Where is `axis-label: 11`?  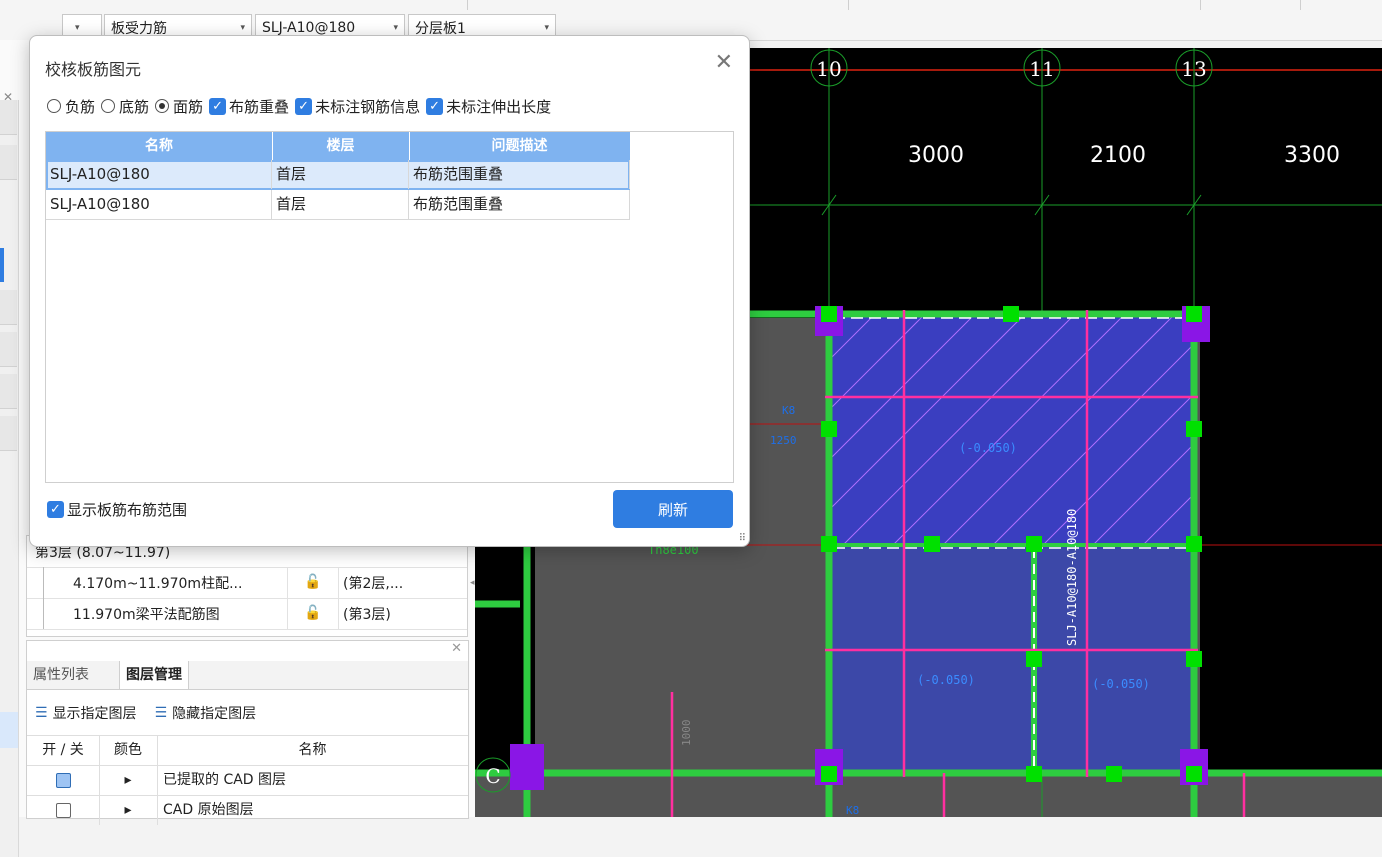
axis-label: 11 is located at coordinates (1041, 69).